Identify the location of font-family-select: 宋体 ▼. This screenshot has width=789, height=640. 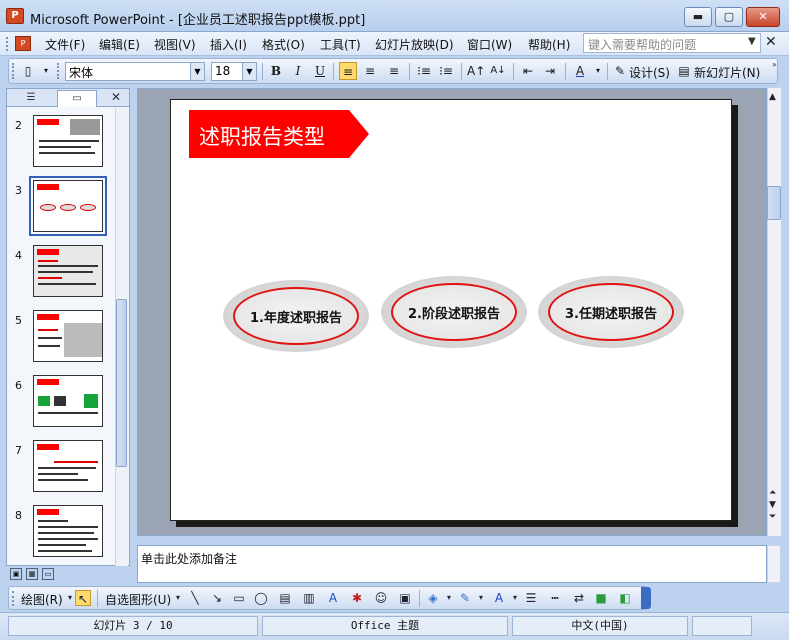
(135, 71).